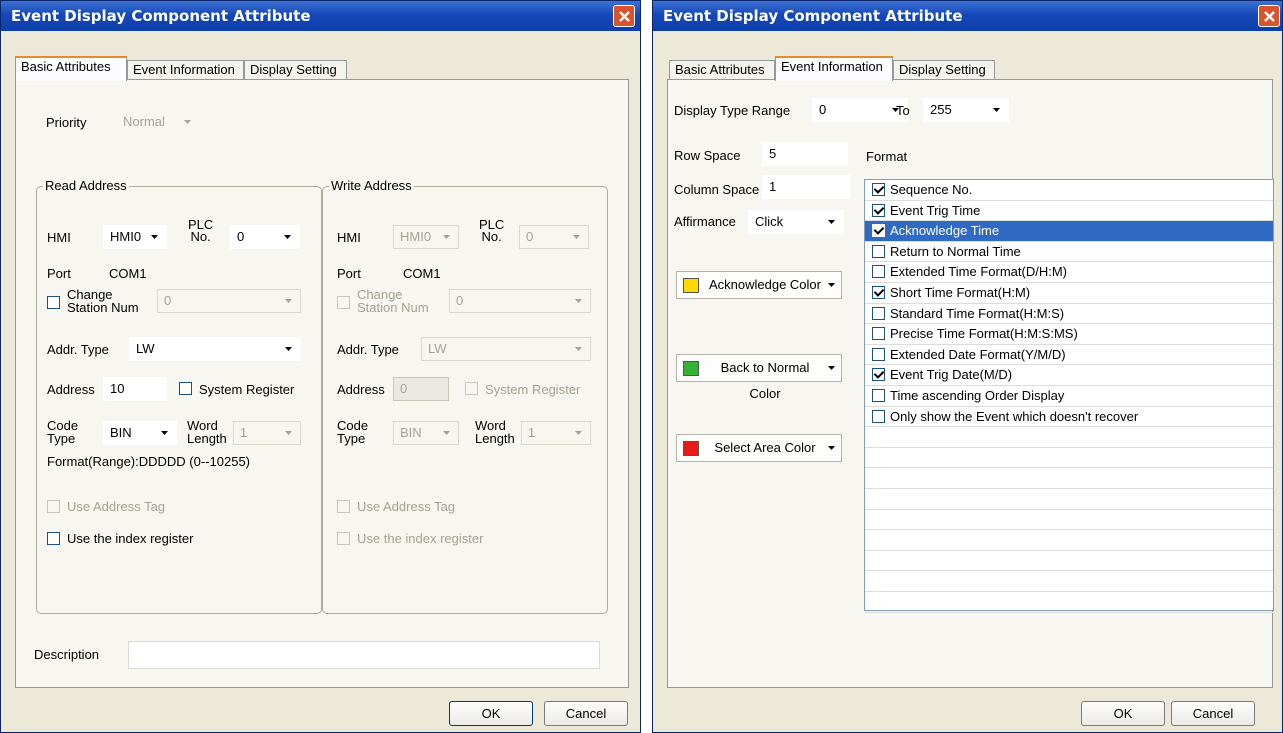  I want to click on back-to-normal-color-button: Back to Normal Color, so click(759, 377).